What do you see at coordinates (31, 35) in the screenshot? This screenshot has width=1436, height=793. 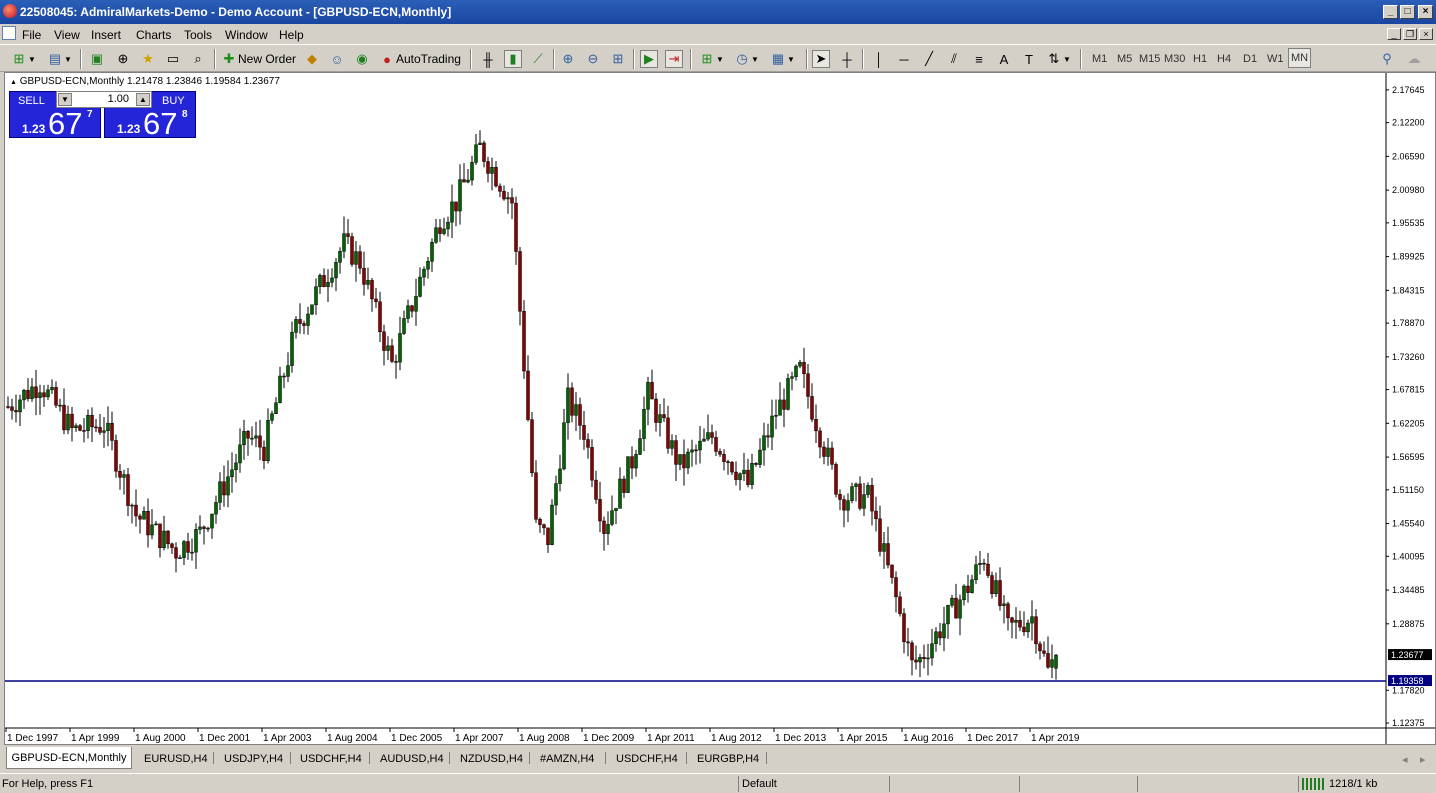 I see `menu-file: File` at bounding box center [31, 35].